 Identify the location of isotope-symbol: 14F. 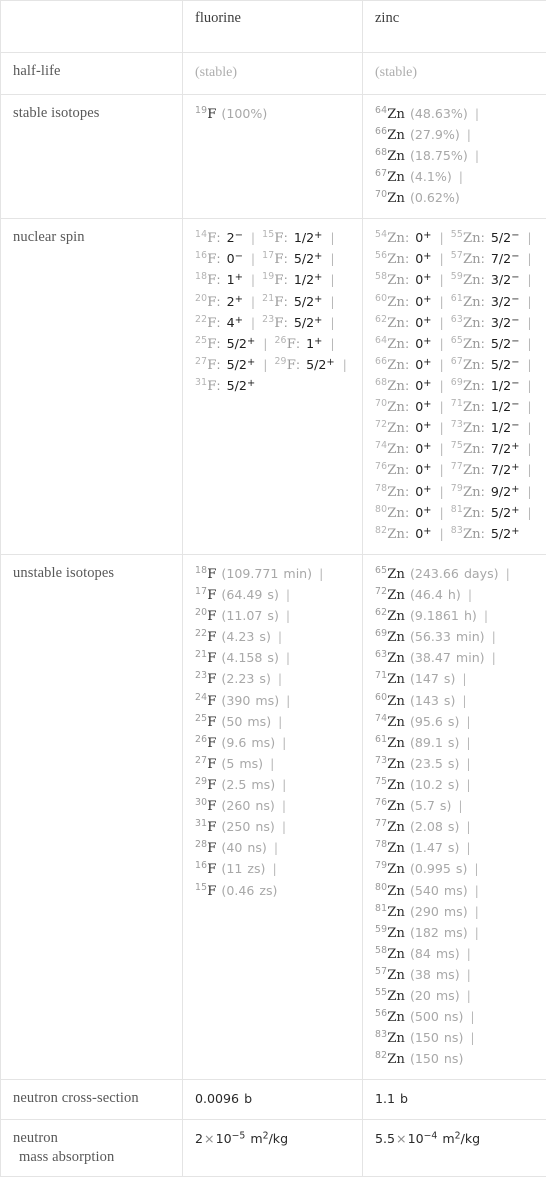
(205, 237).